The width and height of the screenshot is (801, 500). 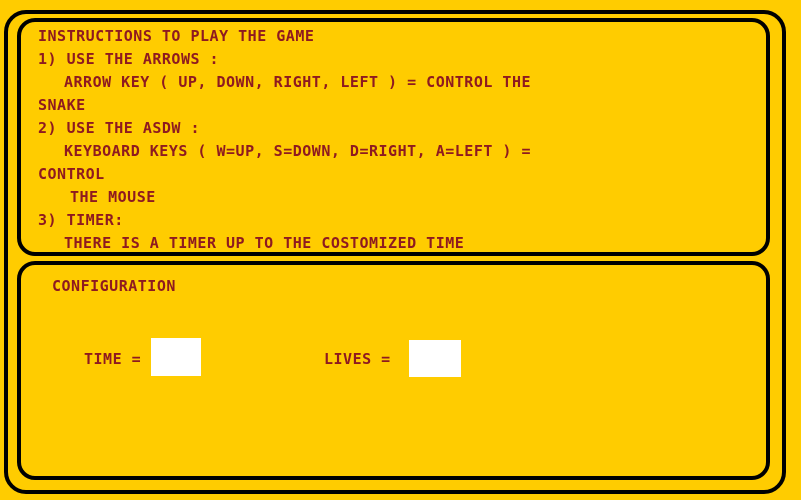 I want to click on instruction-asdw-detail-cont: CONTROL, so click(x=71, y=174).